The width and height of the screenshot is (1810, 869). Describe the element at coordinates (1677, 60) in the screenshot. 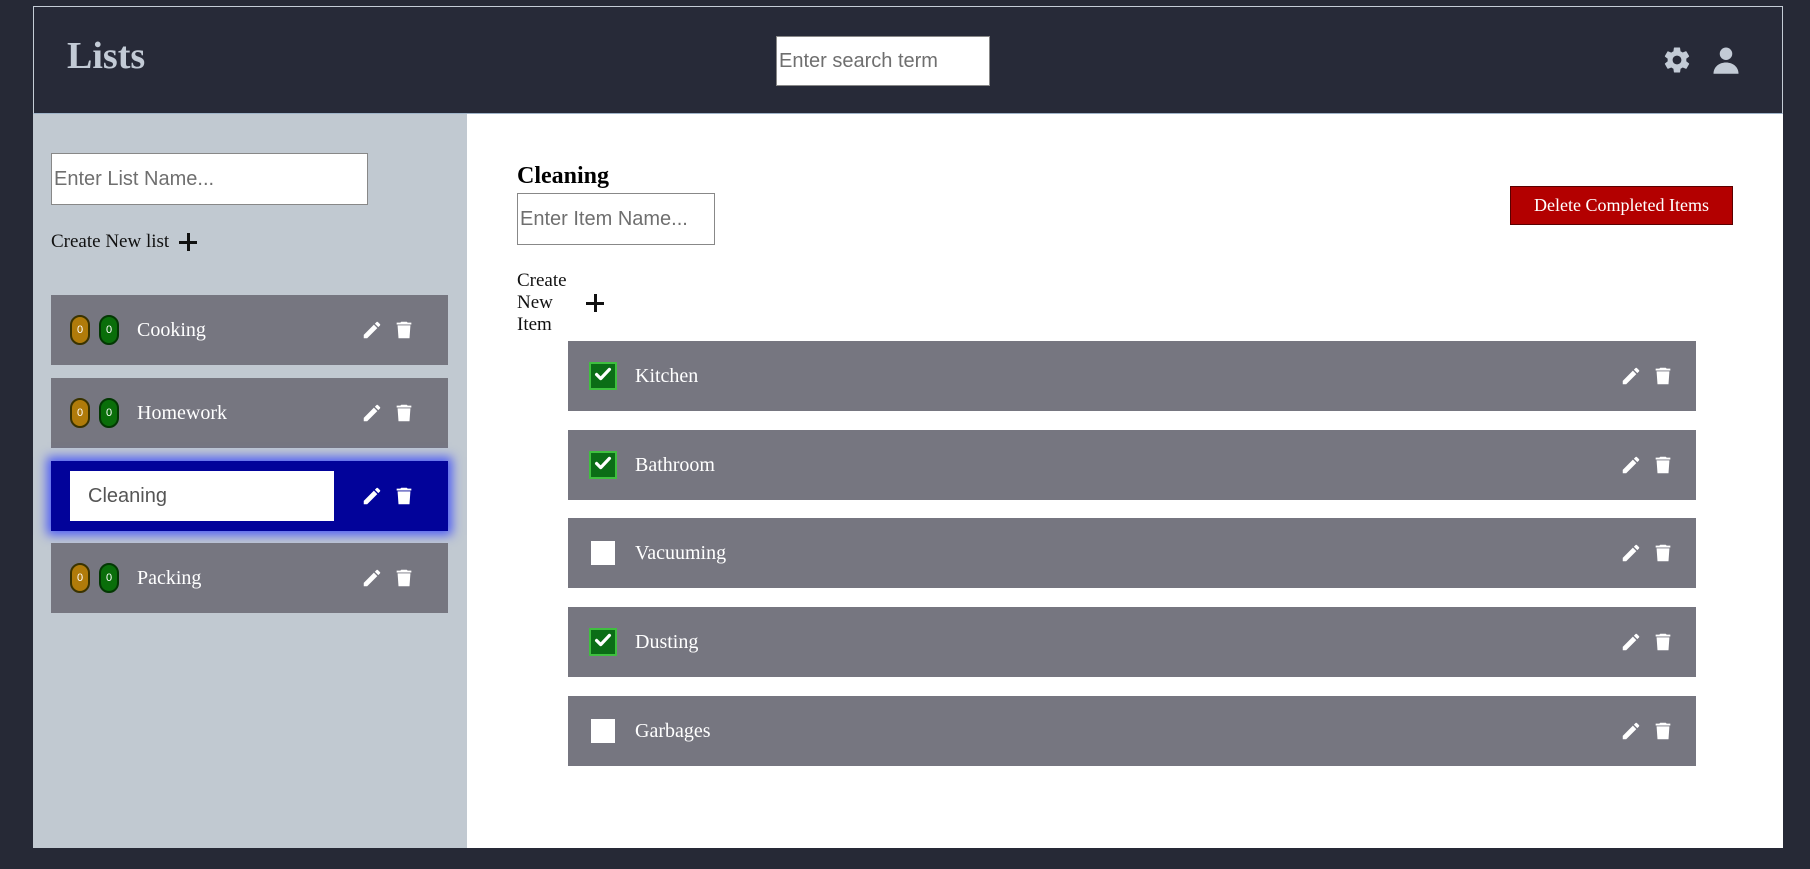

I see `gear-icon` at that location.